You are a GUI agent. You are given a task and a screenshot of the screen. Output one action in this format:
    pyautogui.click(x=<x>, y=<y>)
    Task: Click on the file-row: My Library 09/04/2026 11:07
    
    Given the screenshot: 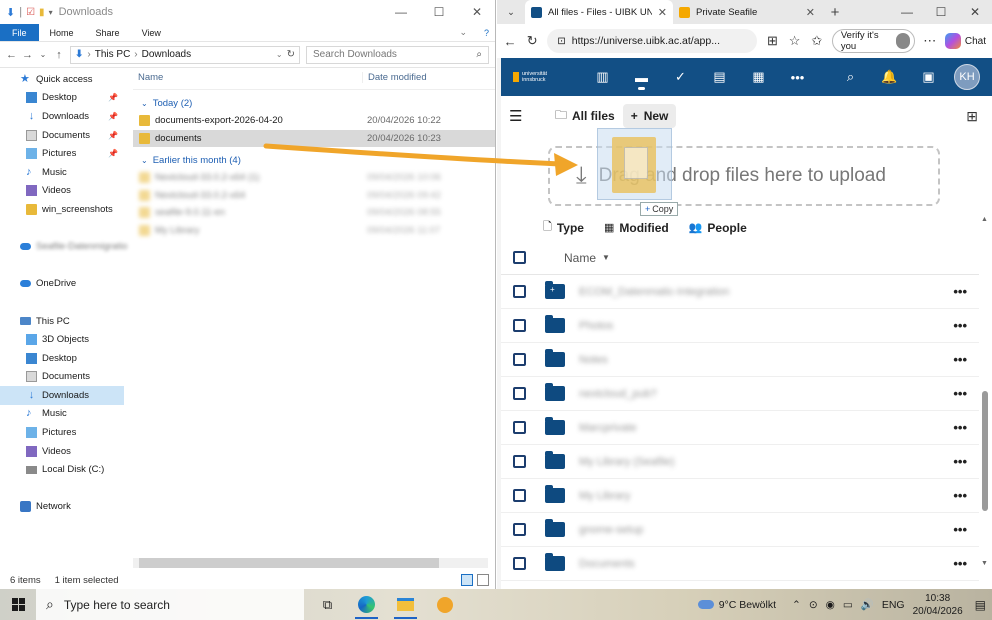 What is the action you would take?
    pyautogui.click(x=314, y=231)
    